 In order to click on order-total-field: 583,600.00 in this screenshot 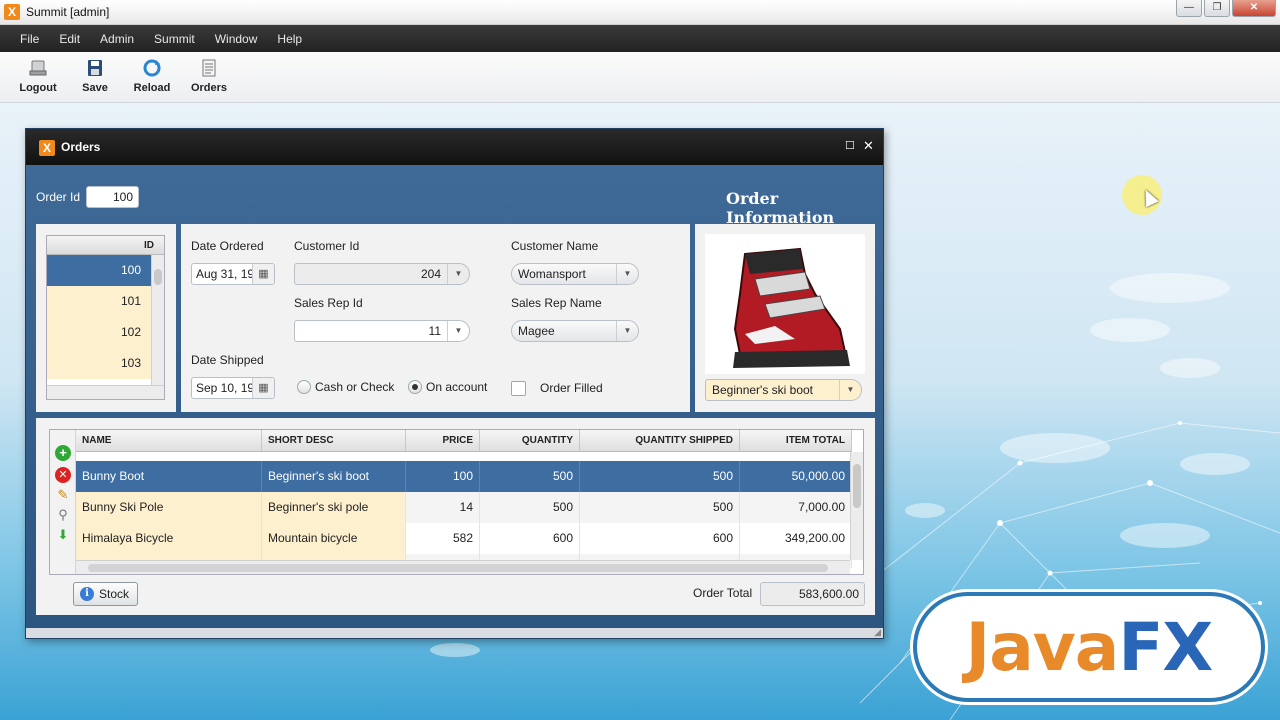, I will do `click(812, 594)`.